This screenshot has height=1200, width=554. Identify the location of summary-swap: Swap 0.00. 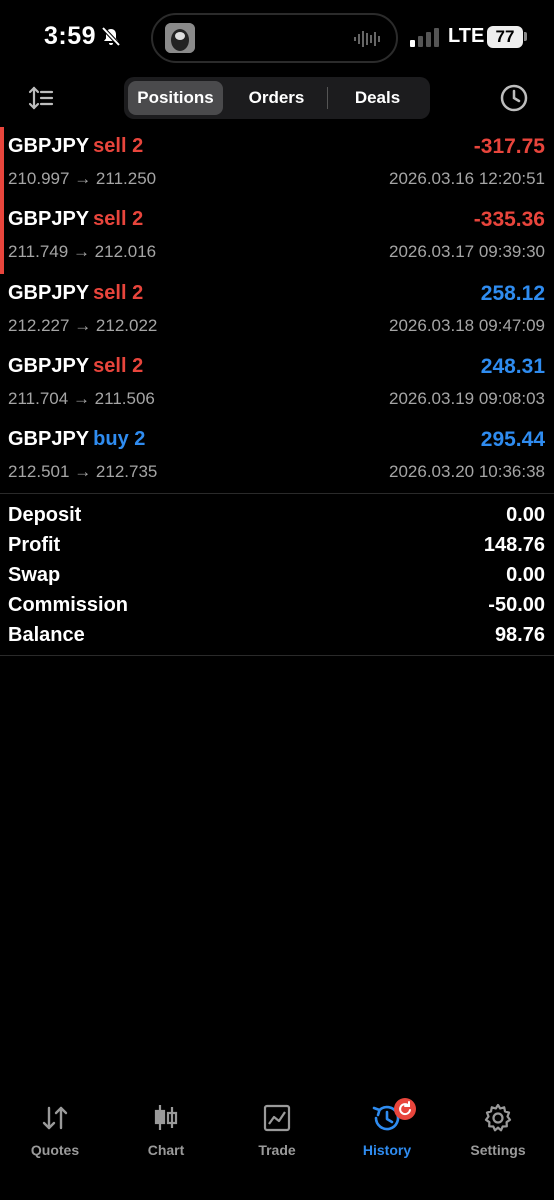
(277, 577).